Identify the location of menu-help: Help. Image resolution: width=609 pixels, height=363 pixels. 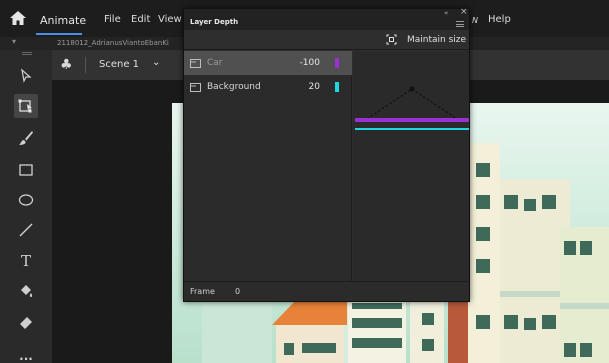
(499, 19).